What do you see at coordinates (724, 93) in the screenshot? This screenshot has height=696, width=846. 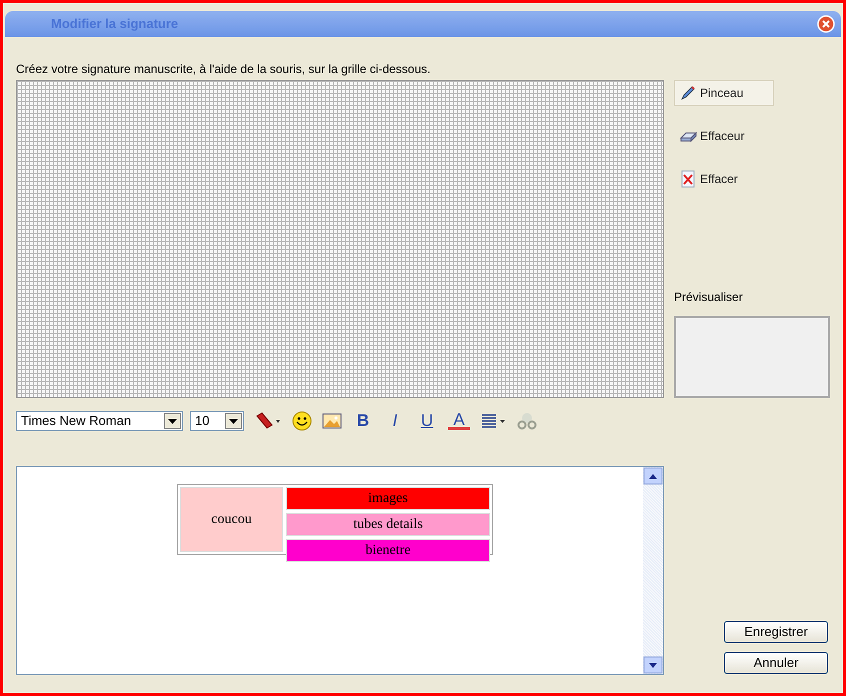 I see `tool-button: Pinceau` at bounding box center [724, 93].